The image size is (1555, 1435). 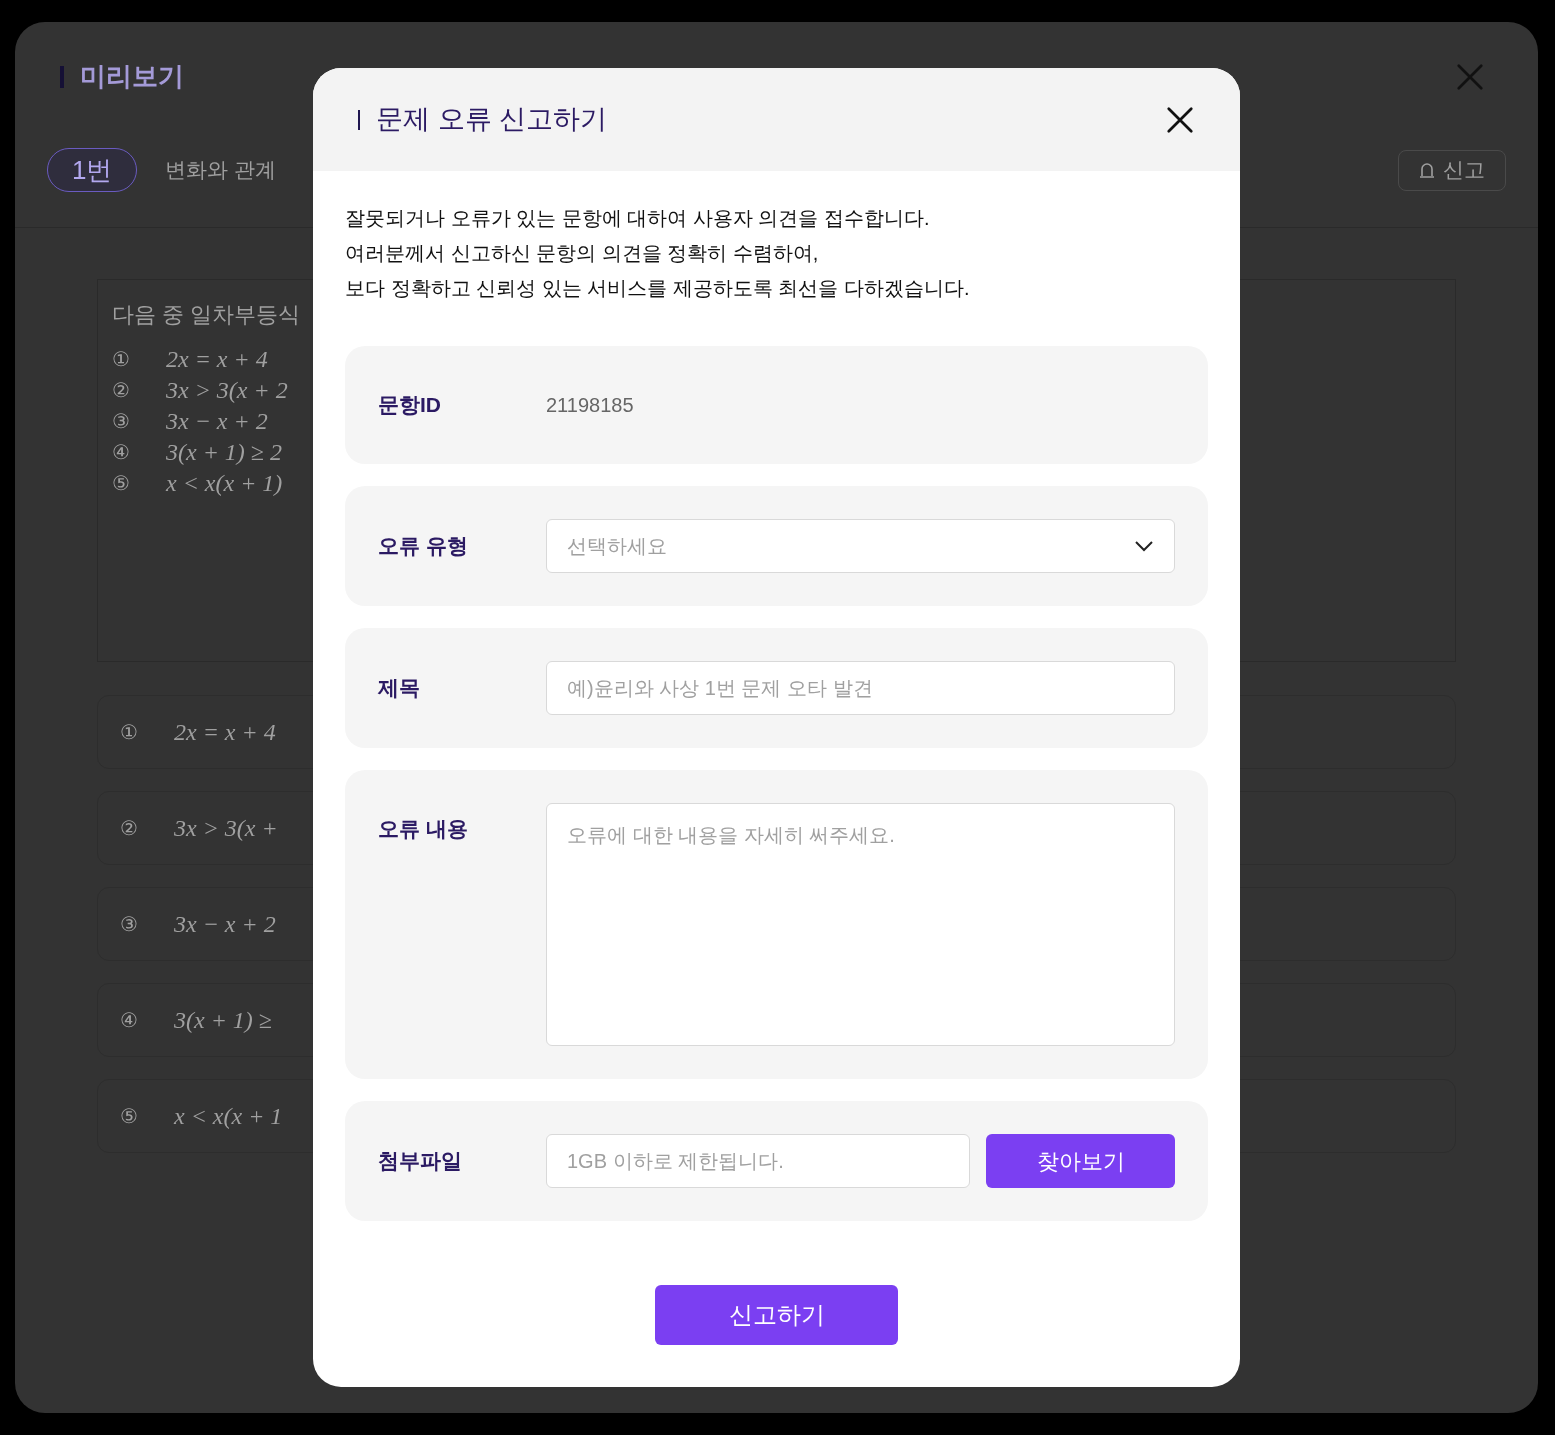 I want to click on preview-title: 미리보기, so click(x=132, y=76).